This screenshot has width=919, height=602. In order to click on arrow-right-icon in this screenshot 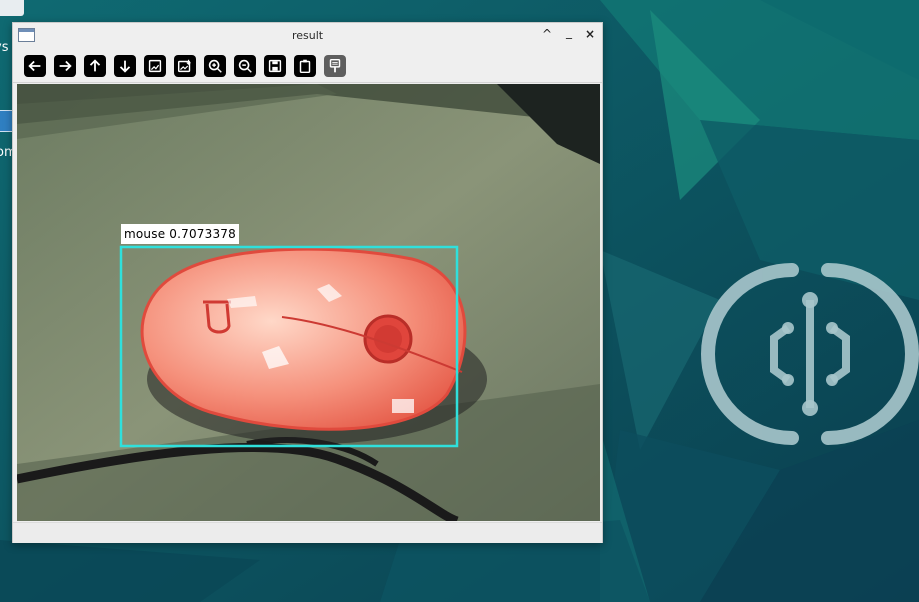, I will do `click(65, 66)`.